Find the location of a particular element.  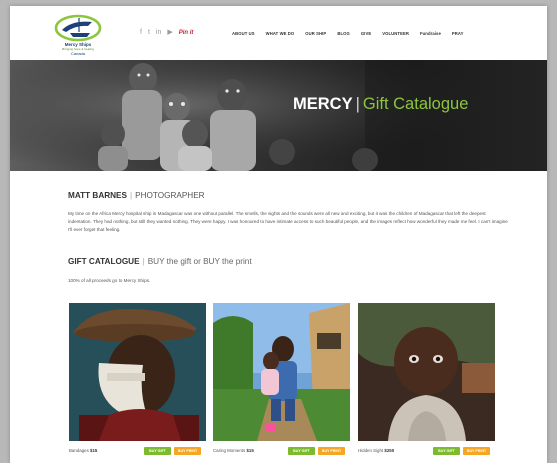

product-name: Caring Moments is located at coordinates (229, 450).